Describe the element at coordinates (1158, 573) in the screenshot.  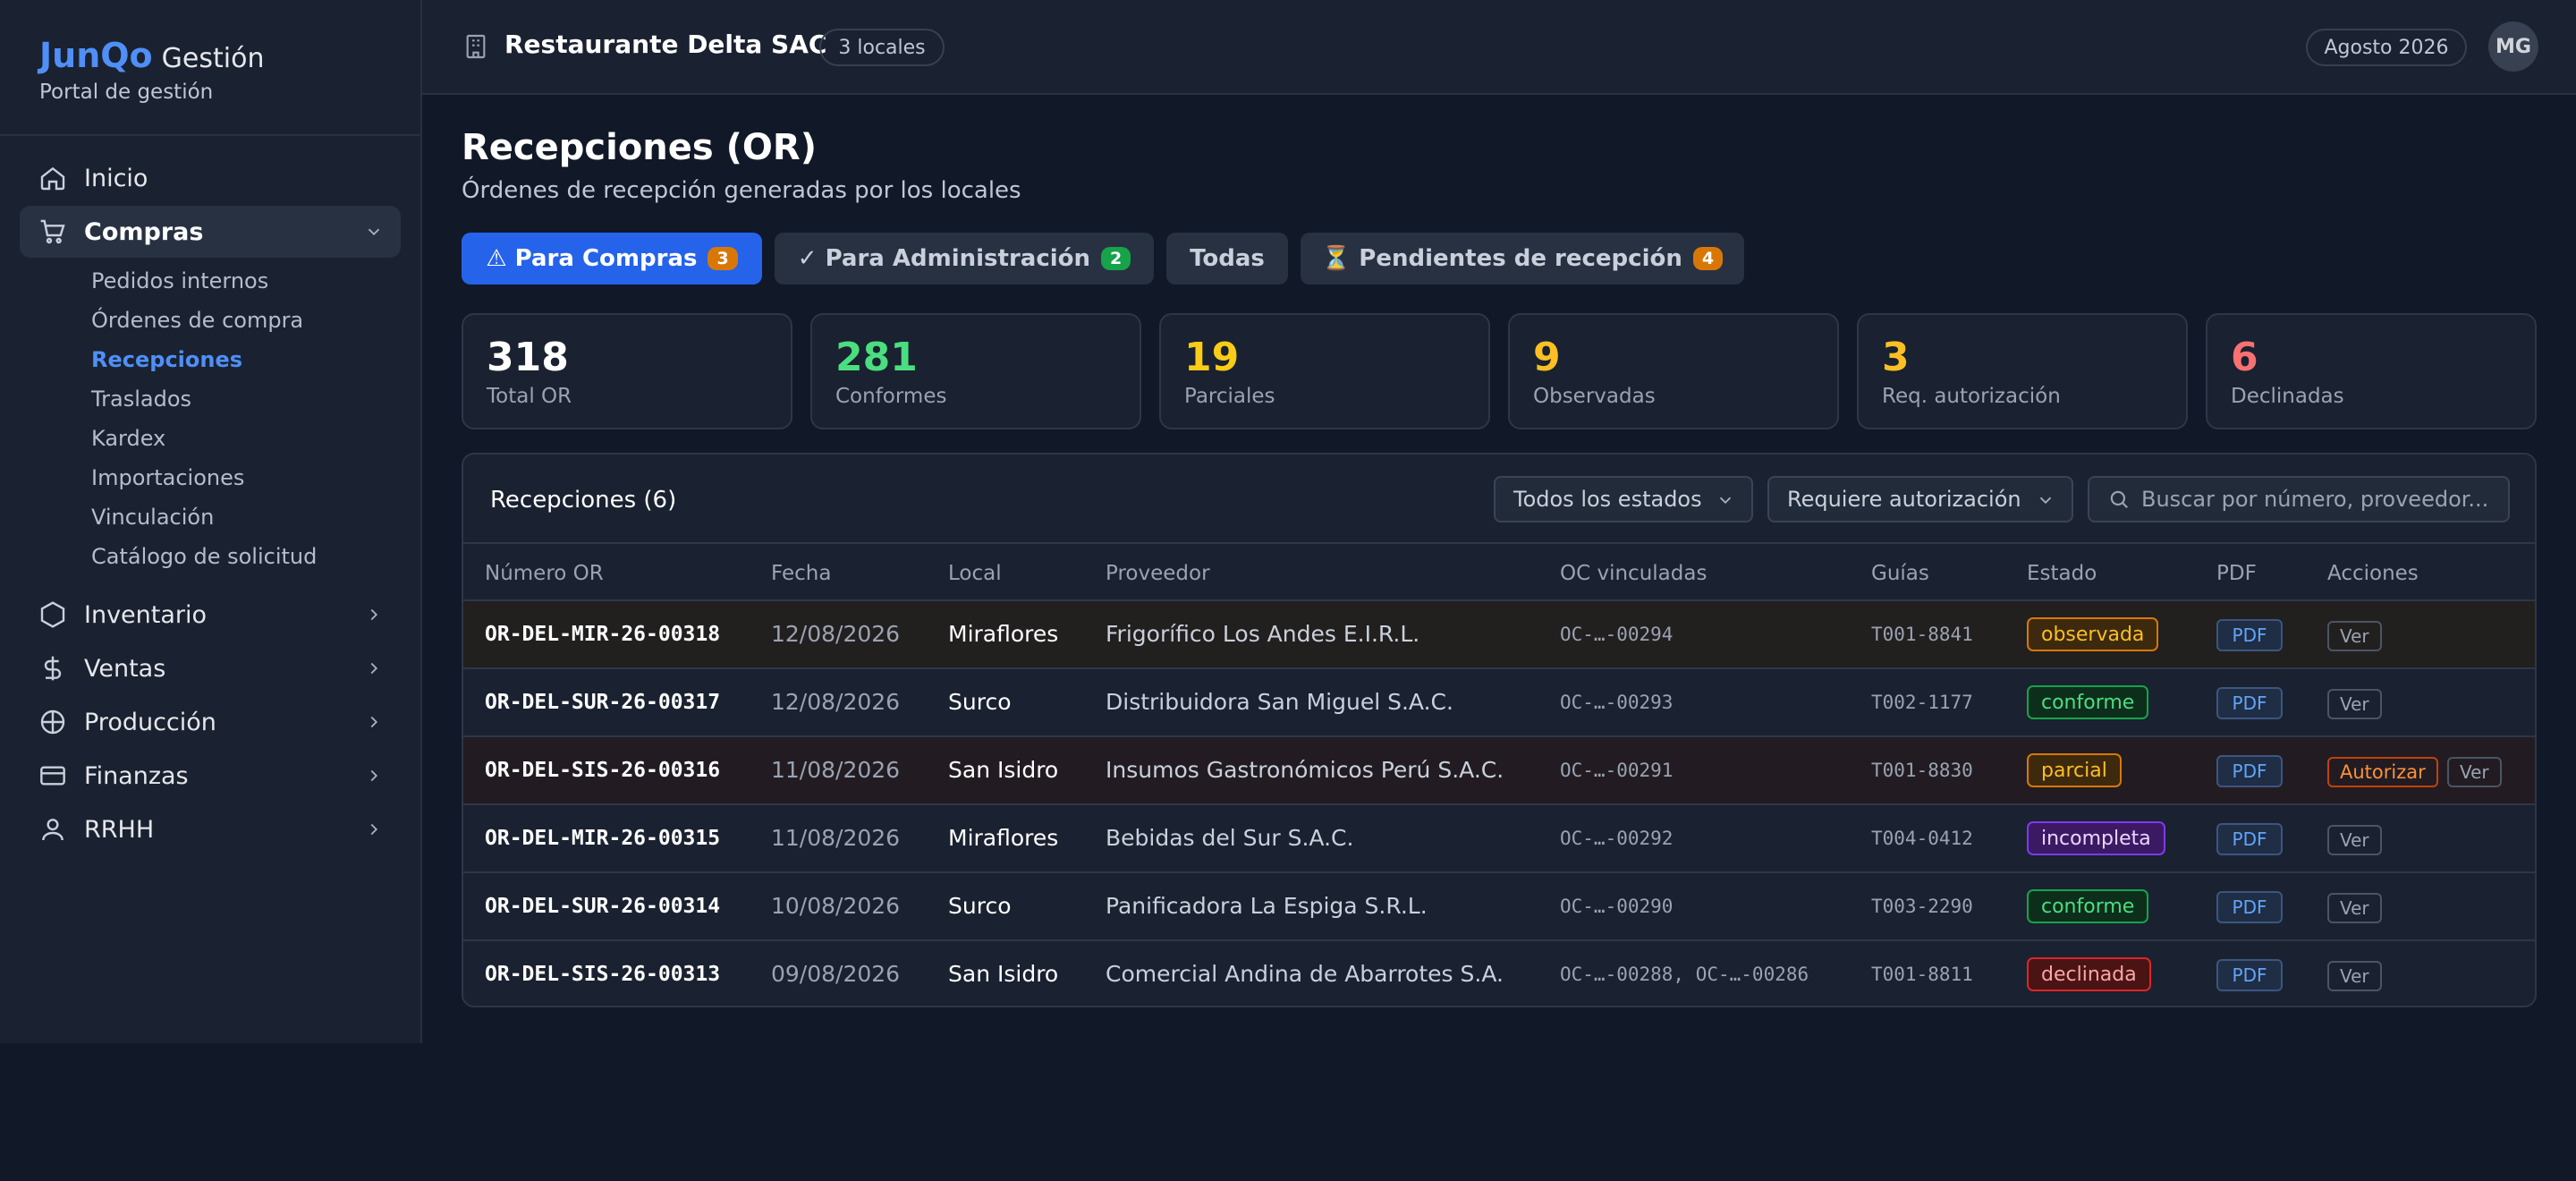
I see `column-header: Proveedor` at that location.